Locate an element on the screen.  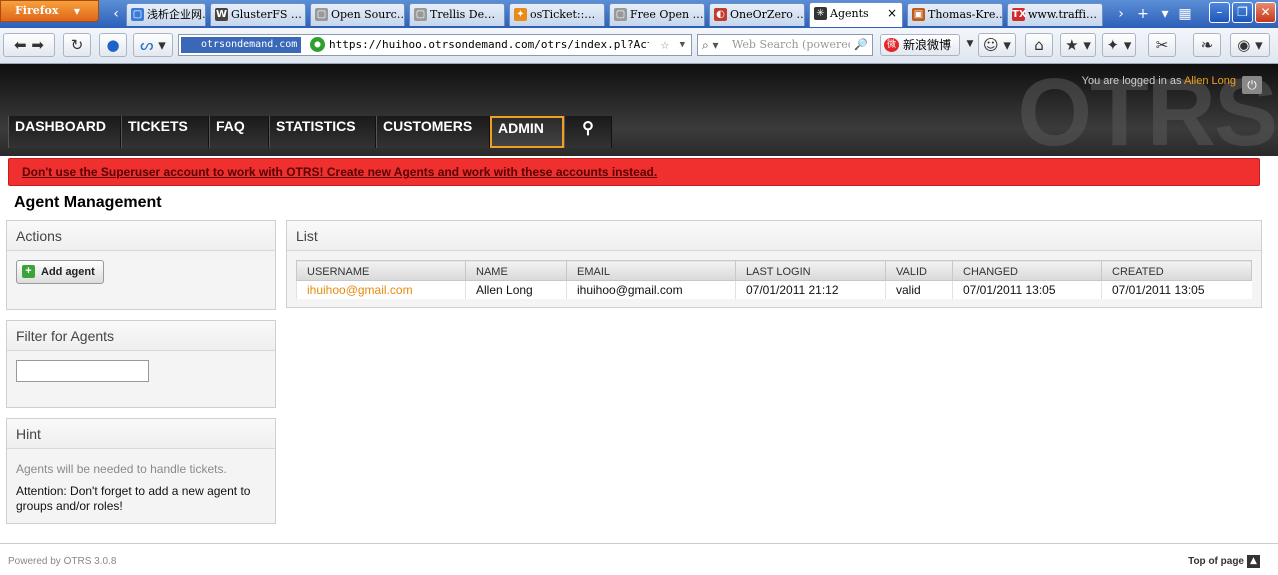
nav-faq: FAQ is located at coordinates (239, 132).